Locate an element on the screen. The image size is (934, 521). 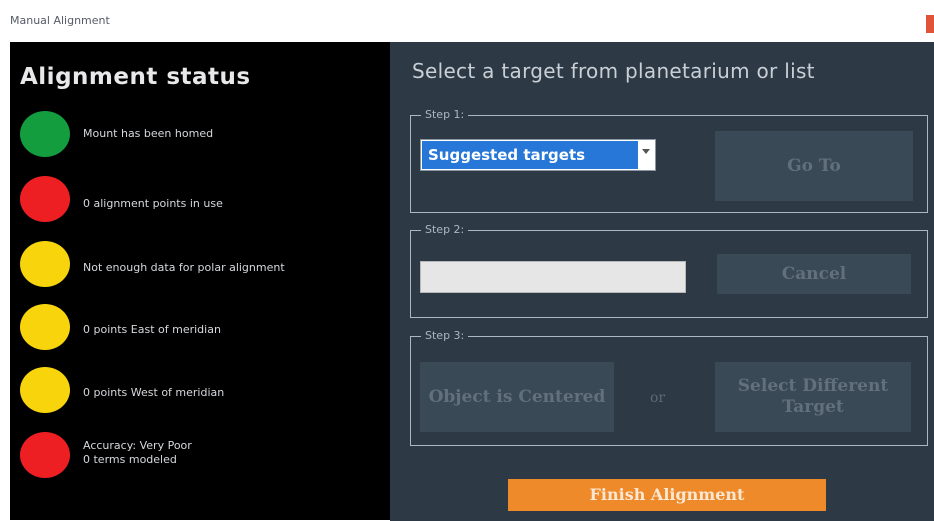
step1-legend: Step 1: is located at coordinates (445, 114).